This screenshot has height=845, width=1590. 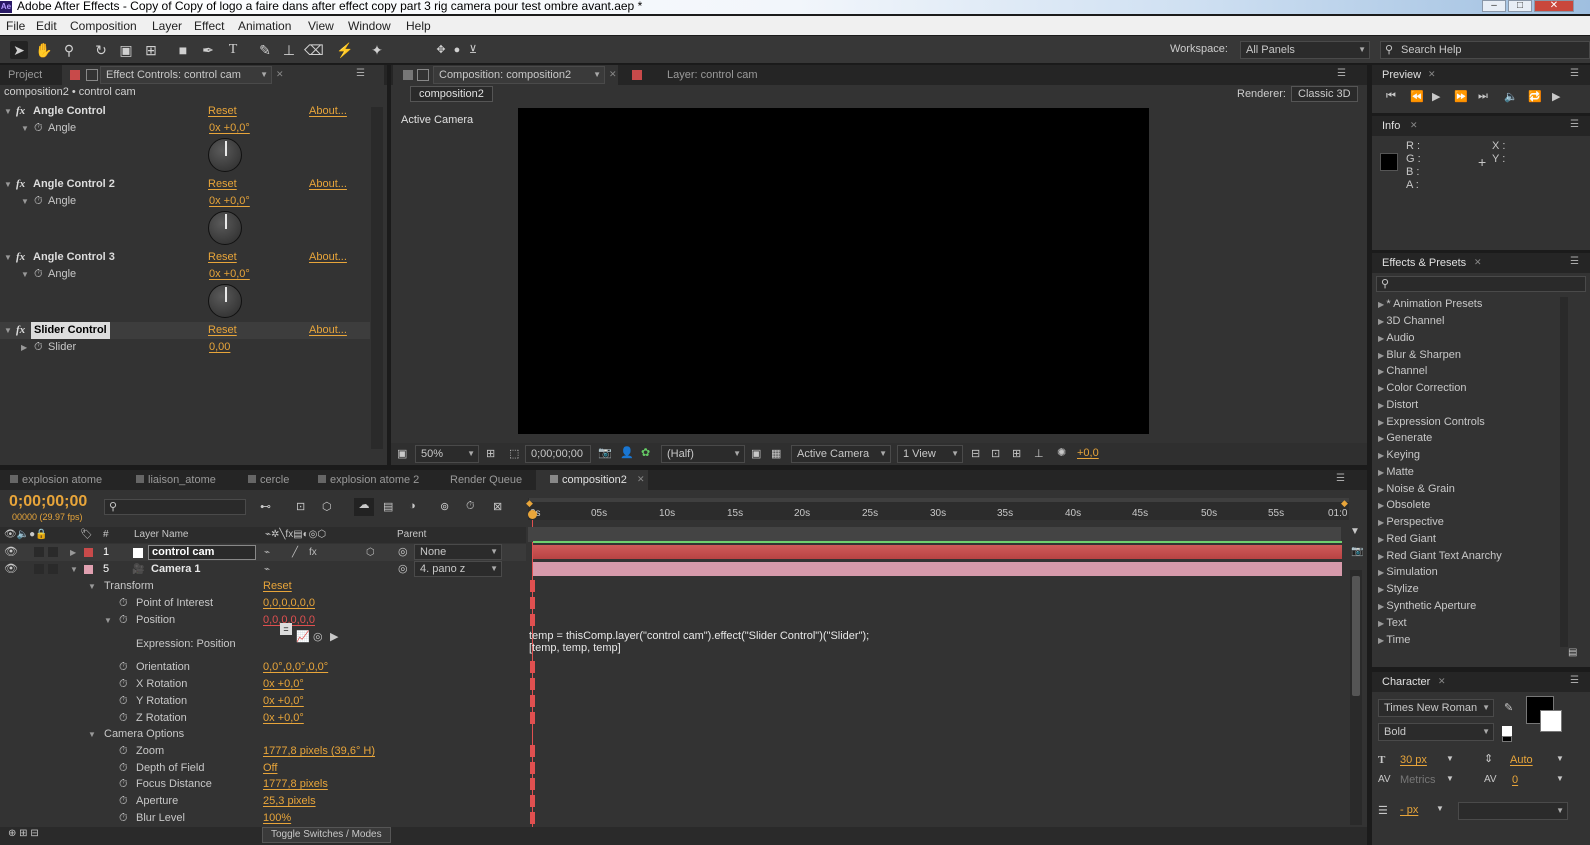 I want to click on audio-icon: 🔈, so click(x=1511, y=96).